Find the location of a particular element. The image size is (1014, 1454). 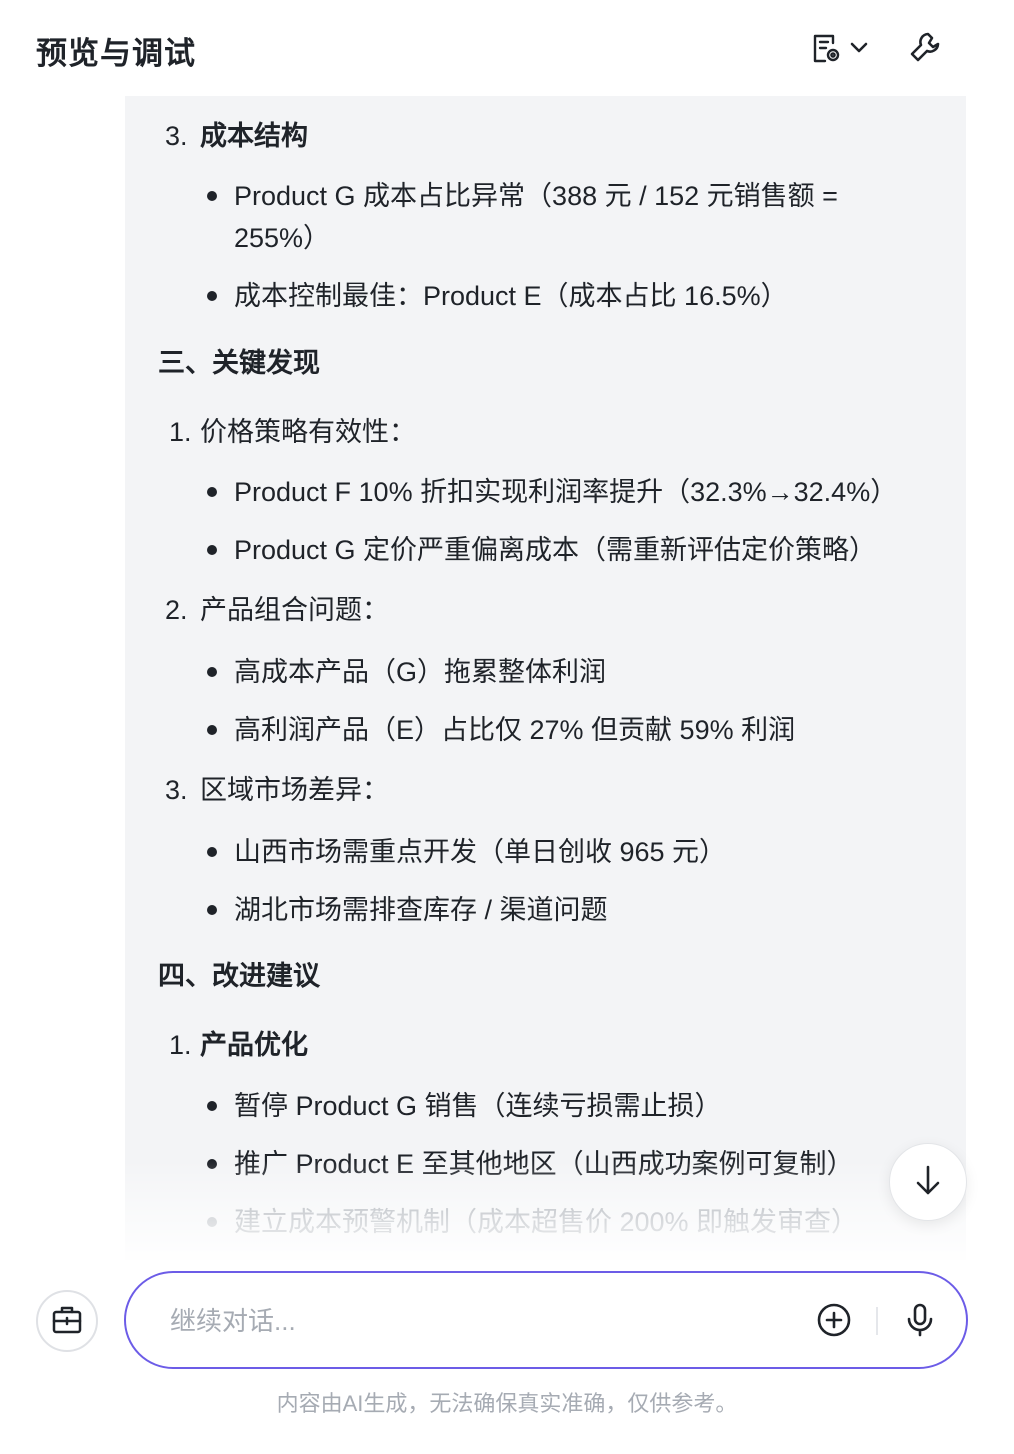

list-item: 山西市场需重点开发（单日创收 965 元） is located at coordinates (480, 852).